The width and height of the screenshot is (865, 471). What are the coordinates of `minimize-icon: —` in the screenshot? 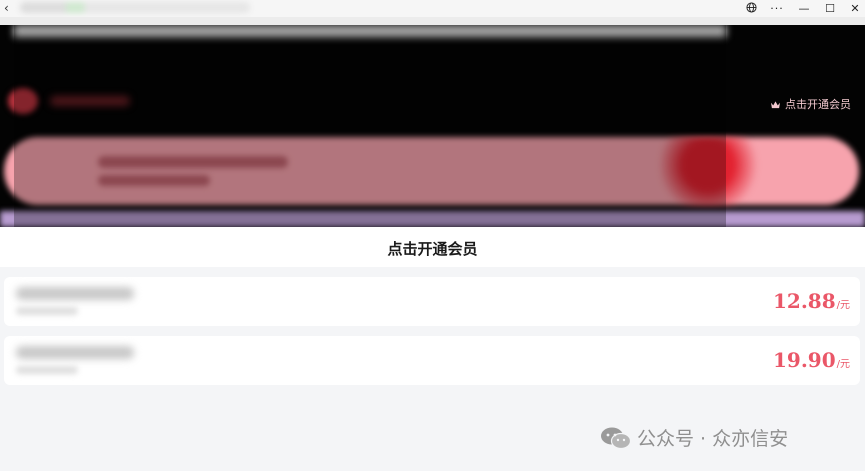 It's located at (804, 8).